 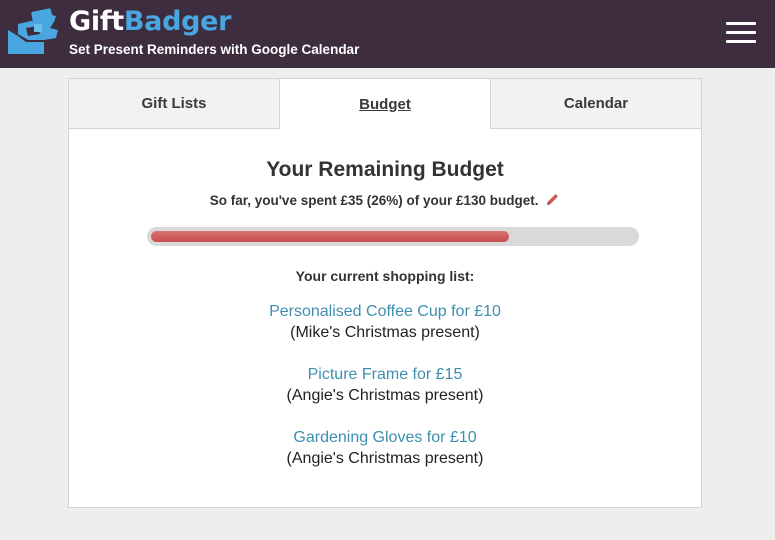 I want to click on budget-progress-fill, so click(x=330, y=236).